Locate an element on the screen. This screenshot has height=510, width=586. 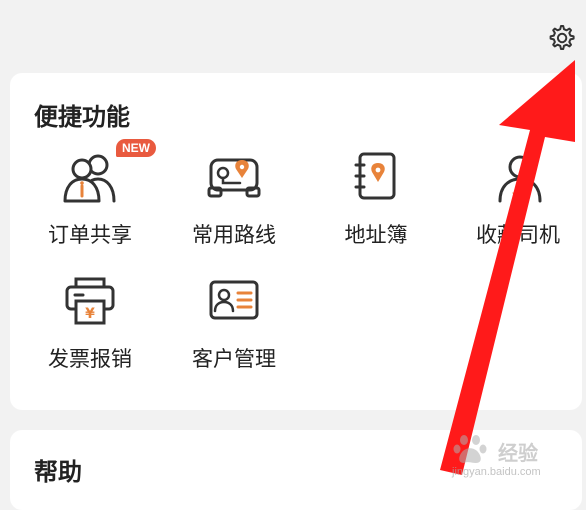
order-share-item: NEW 订单共享 is located at coordinates (90, 200).